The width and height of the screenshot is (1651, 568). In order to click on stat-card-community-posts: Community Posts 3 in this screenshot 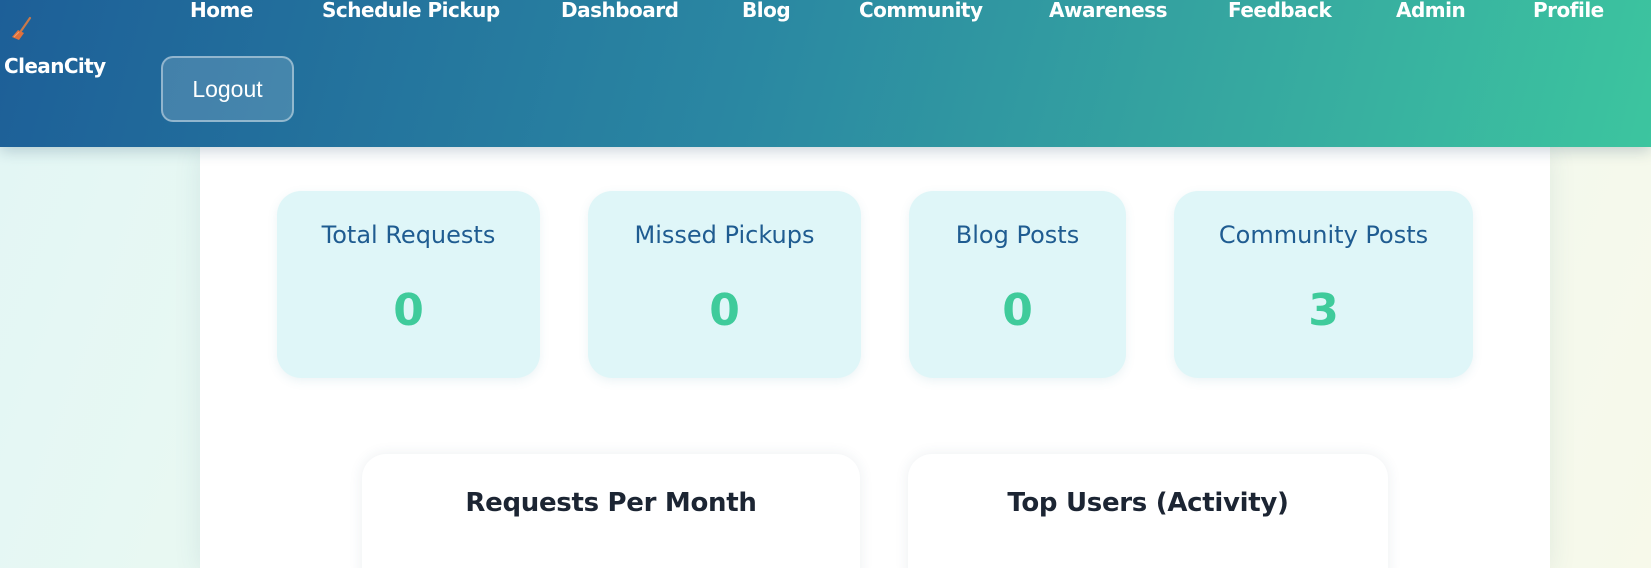, I will do `click(1323, 284)`.